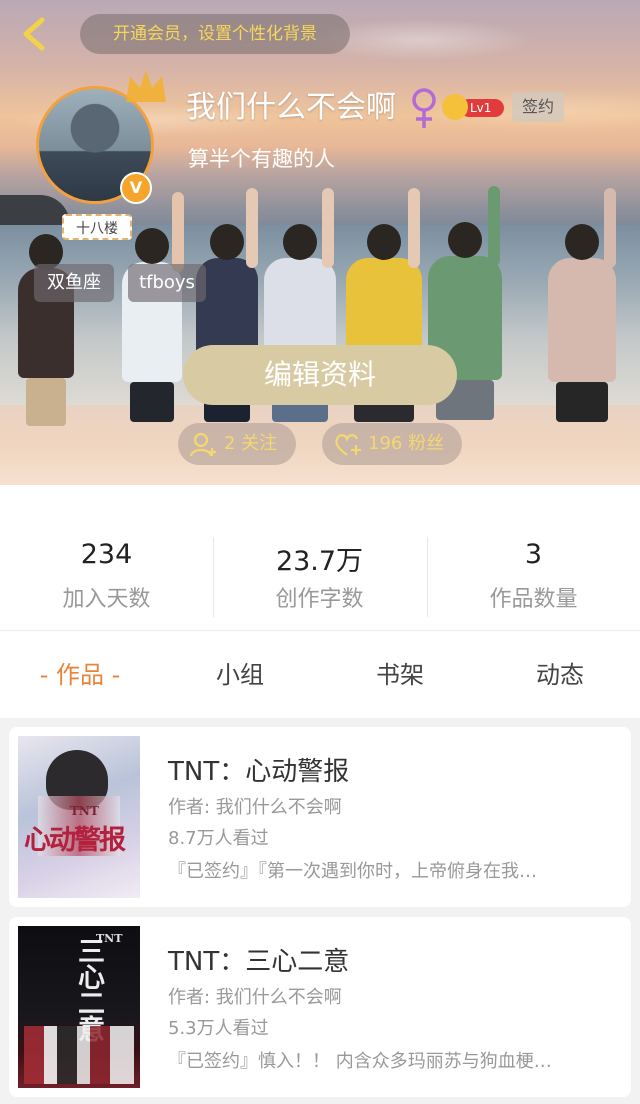  Describe the element at coordinates (203, 444) in the screenshot. I see `add-person-icon` at that location.